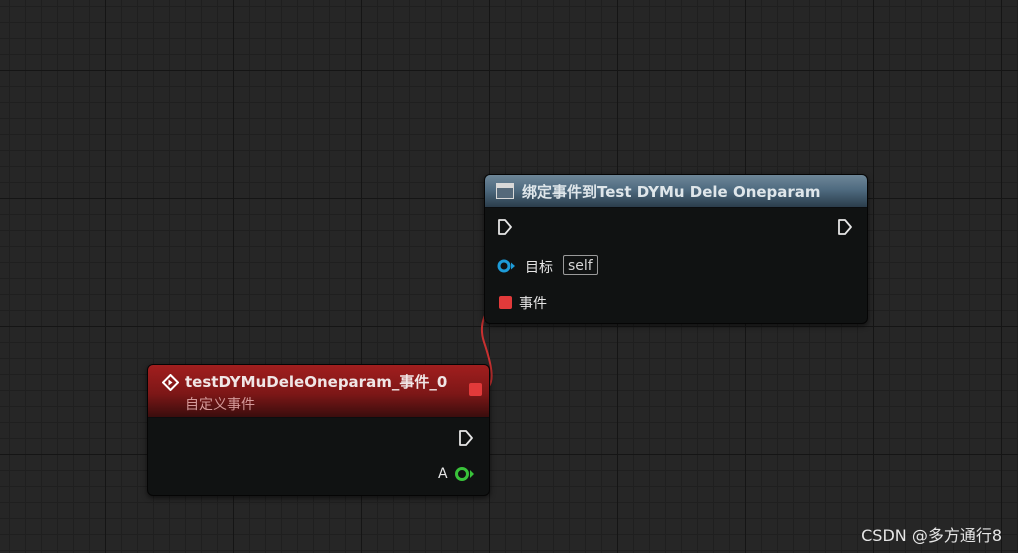 This screenshot has height=553, width=1018. I want to click on target-default-value: self, so click(580, 265).